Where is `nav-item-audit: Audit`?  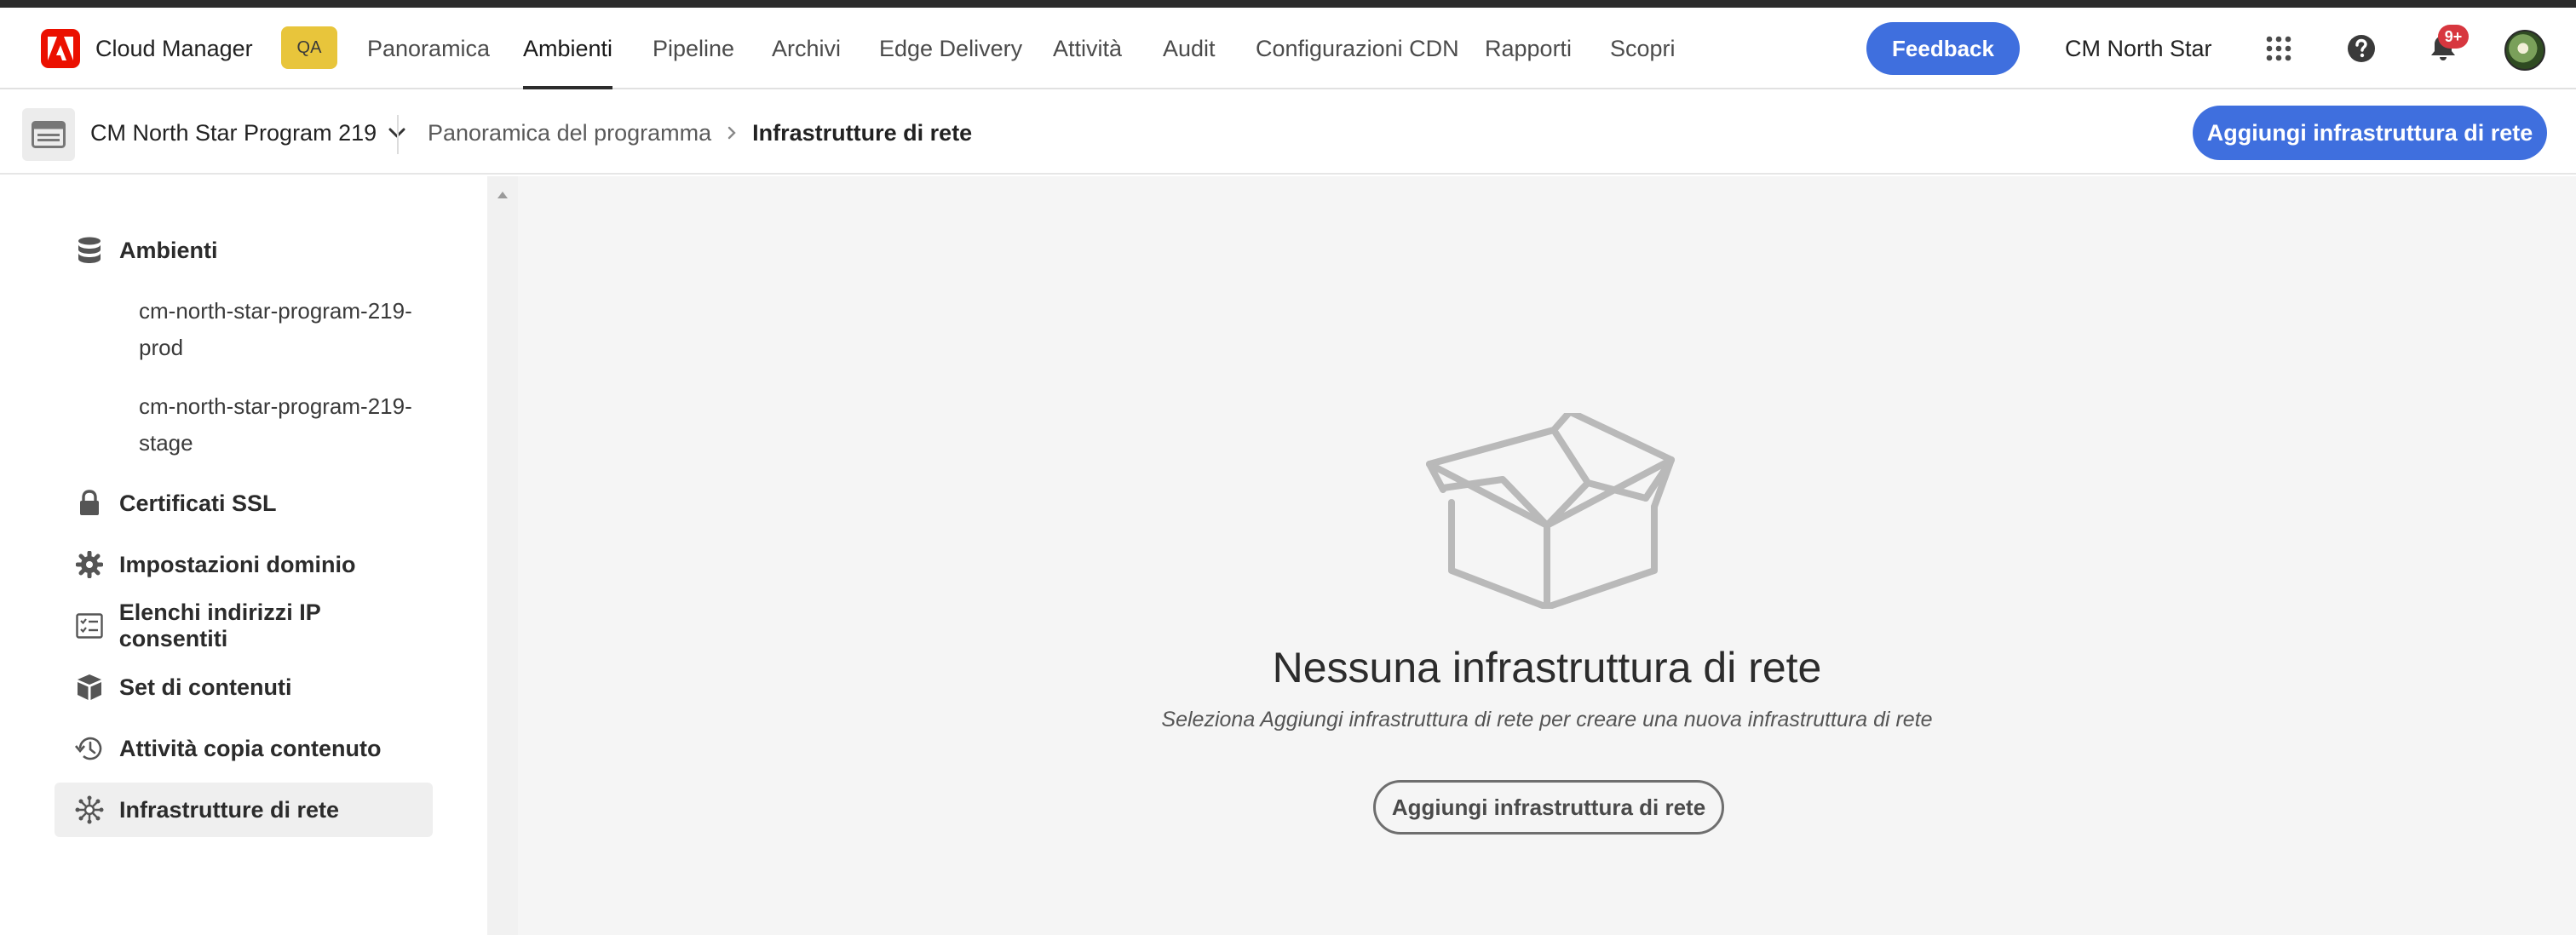
nav-item-audit: Audit is located at coordinates (1190, 48).